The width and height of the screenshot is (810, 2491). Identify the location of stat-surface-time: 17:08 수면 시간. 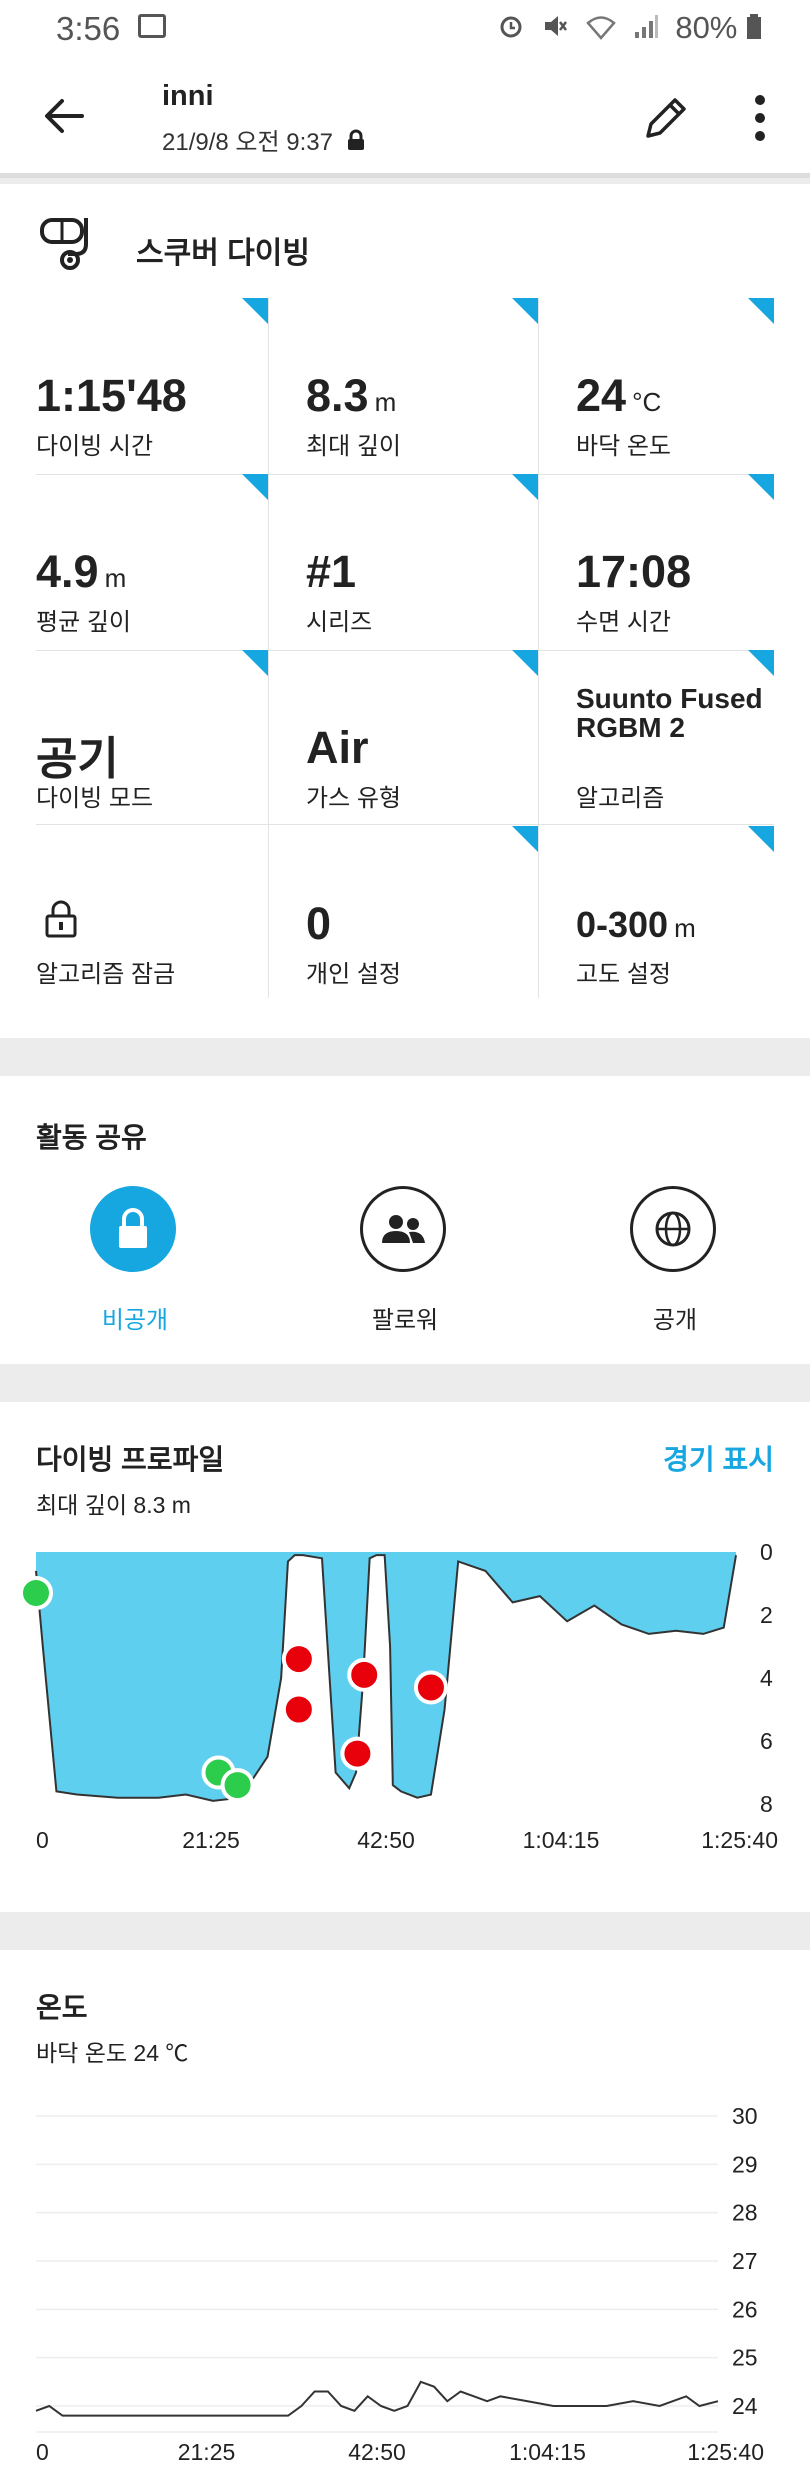
(675, 562).